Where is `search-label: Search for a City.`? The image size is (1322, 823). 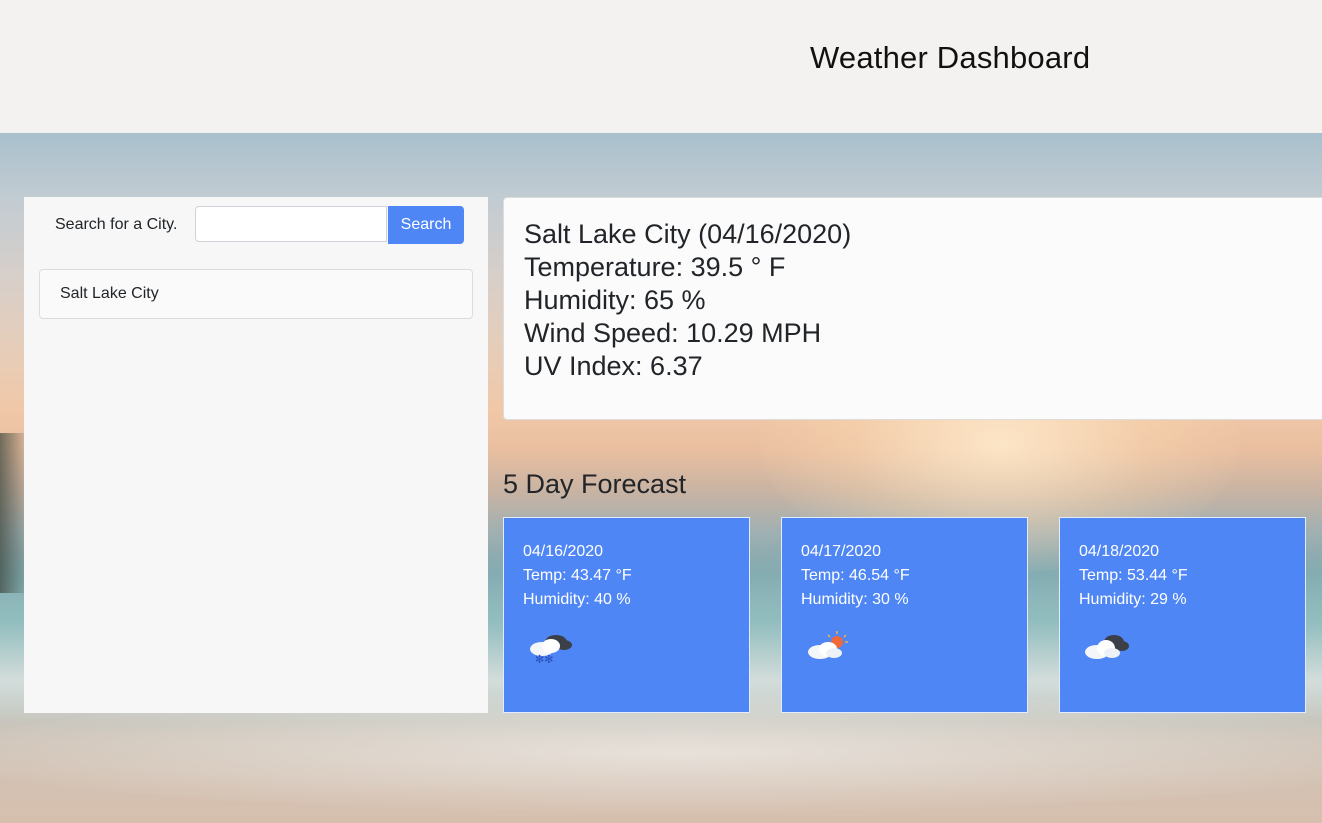
search-label: Search for a City. is located at coordinates (116, 224).